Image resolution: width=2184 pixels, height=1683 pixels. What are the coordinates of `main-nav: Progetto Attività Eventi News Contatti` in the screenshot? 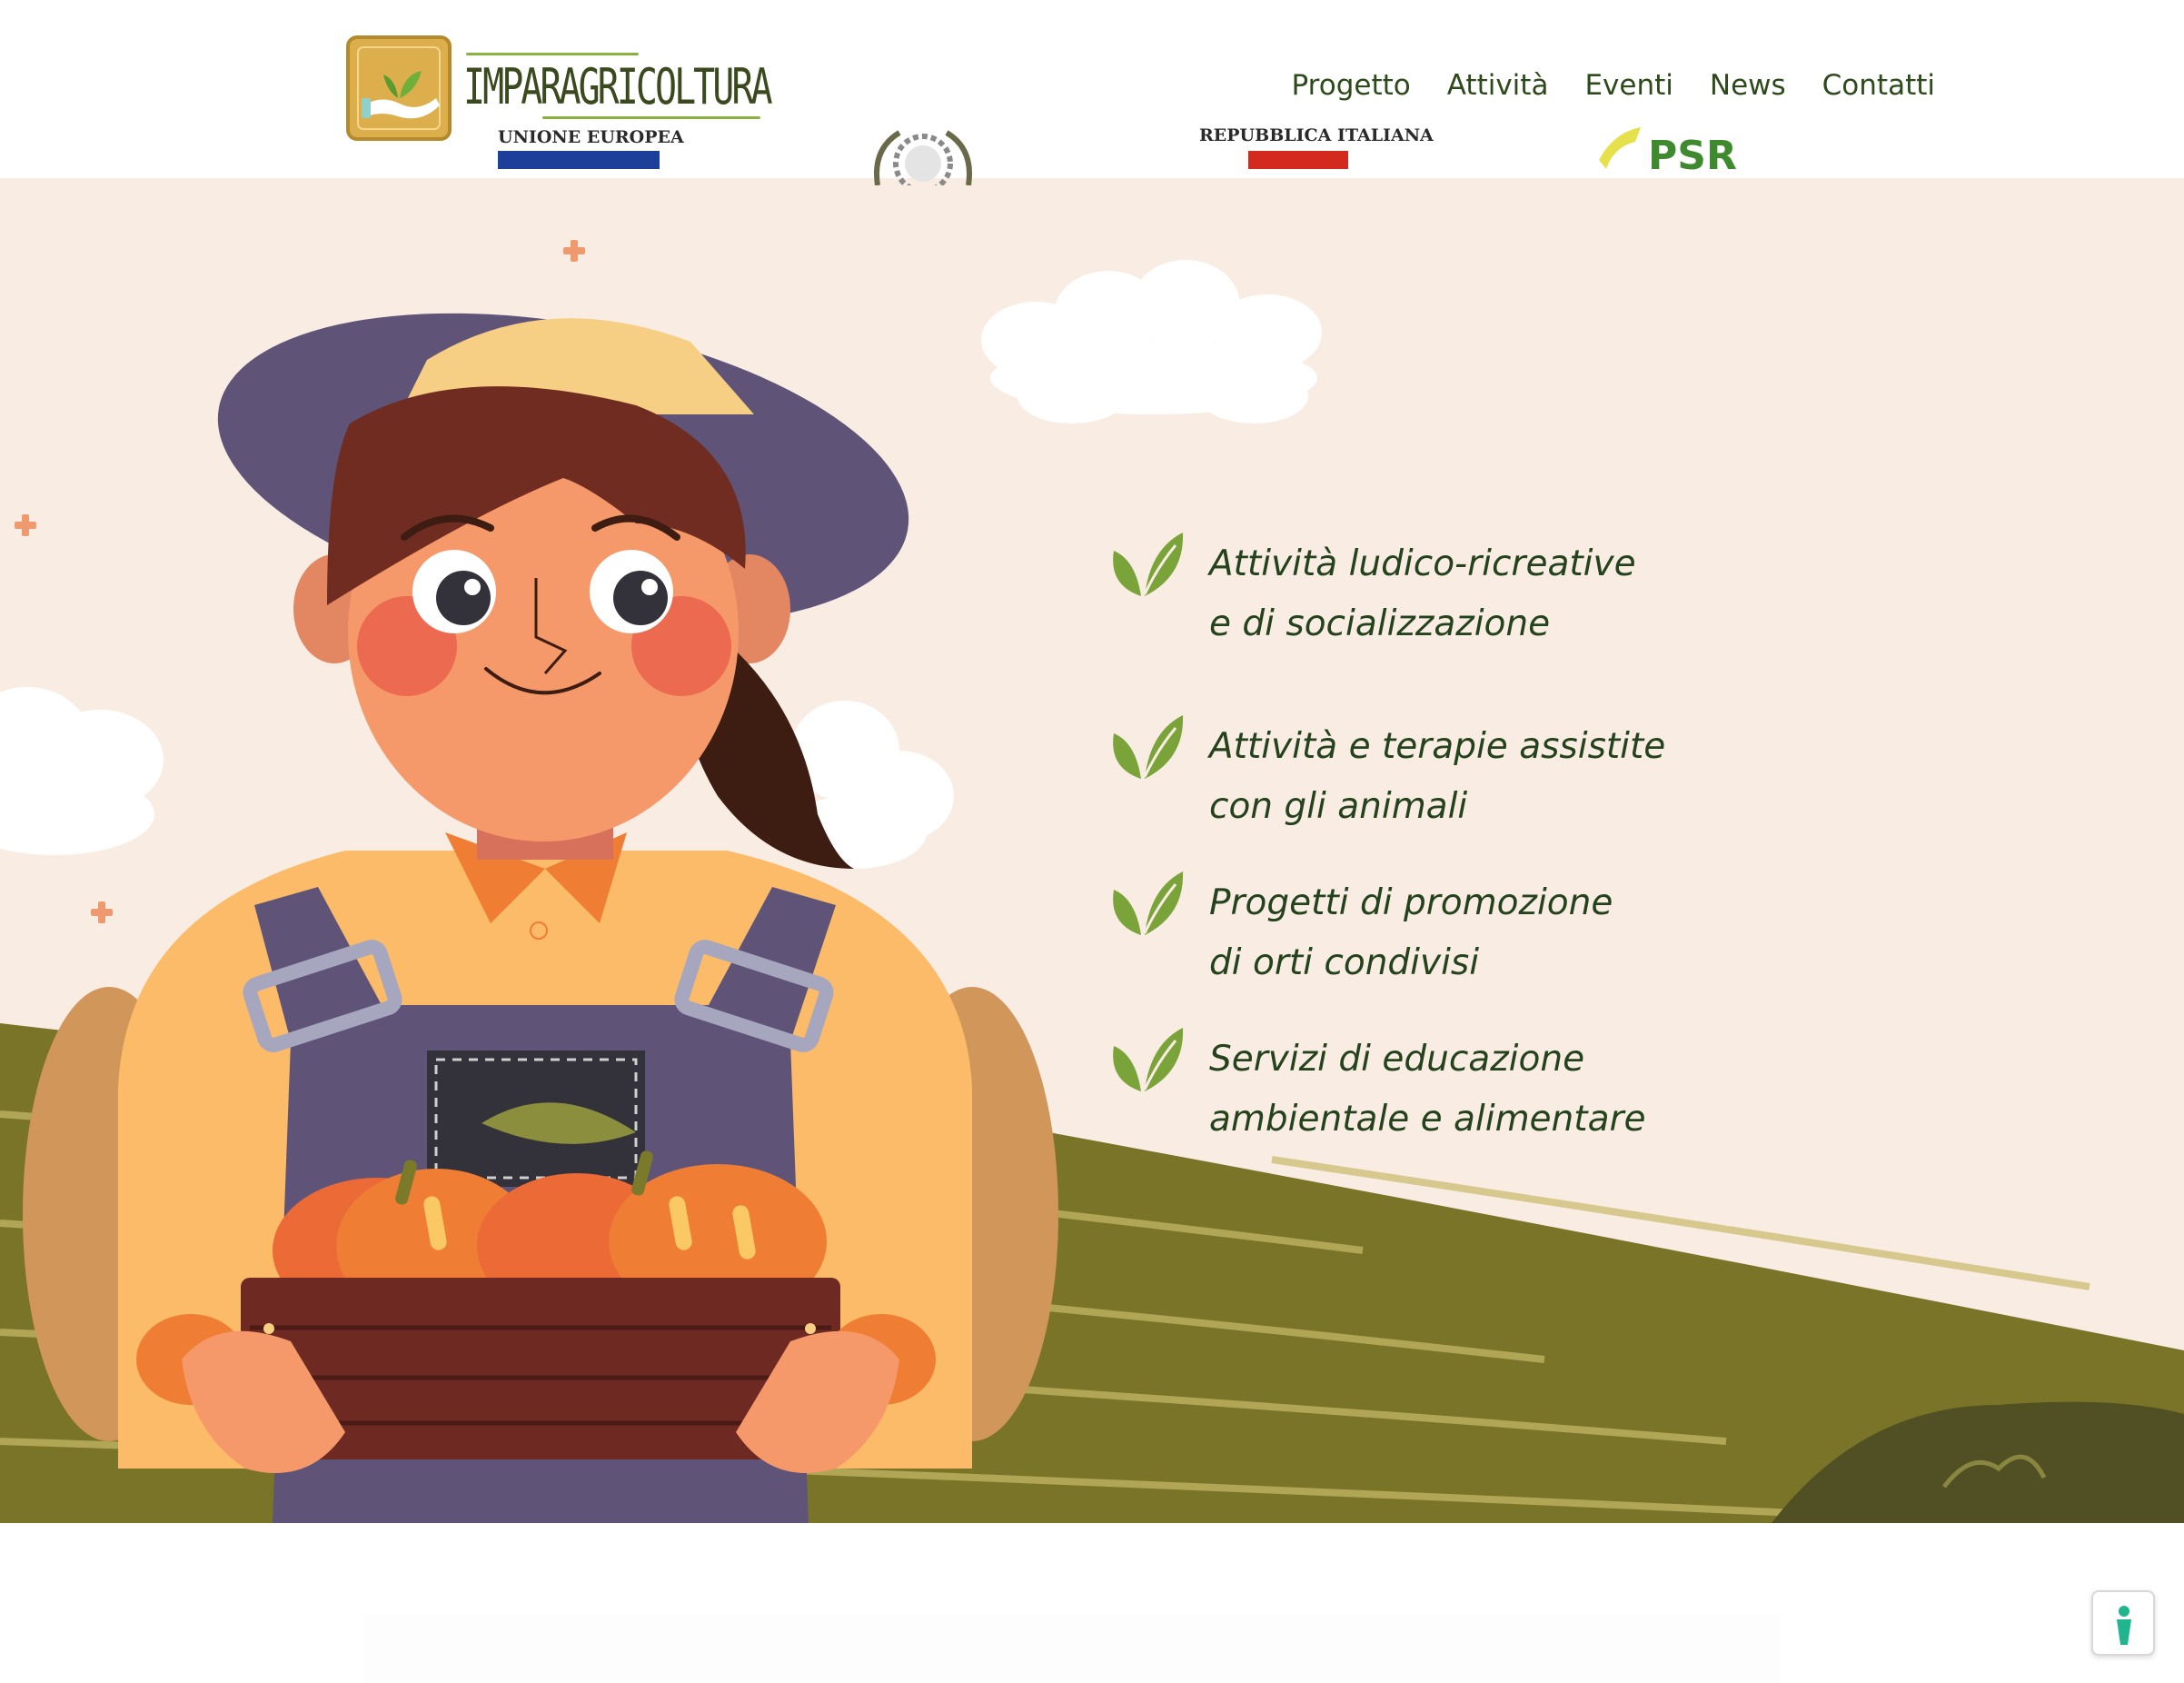 It's located at (1596, 85).